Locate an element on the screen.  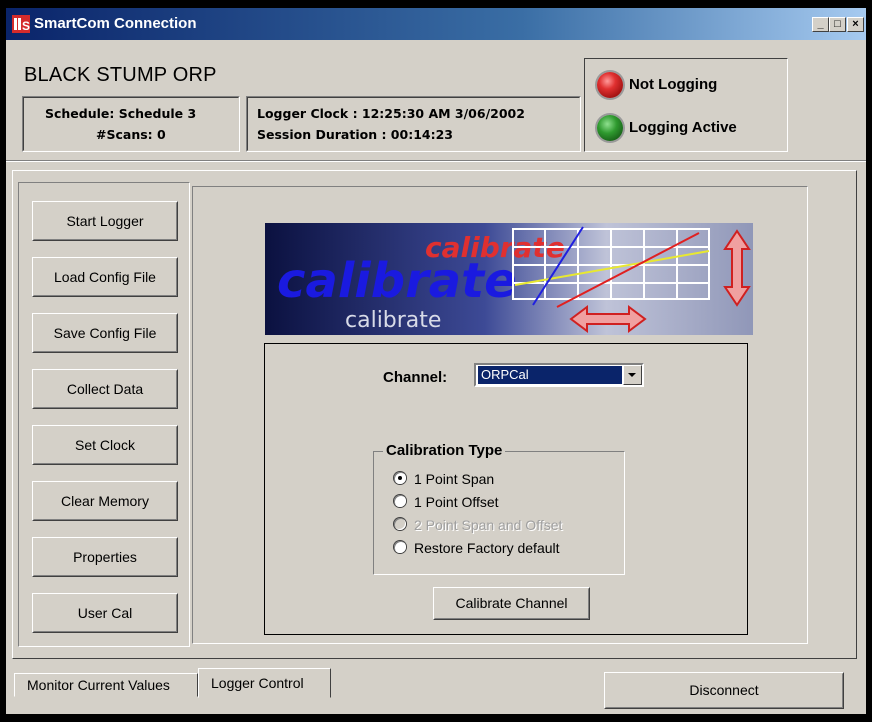
close-icon: × is located at coordinates (855, 24).